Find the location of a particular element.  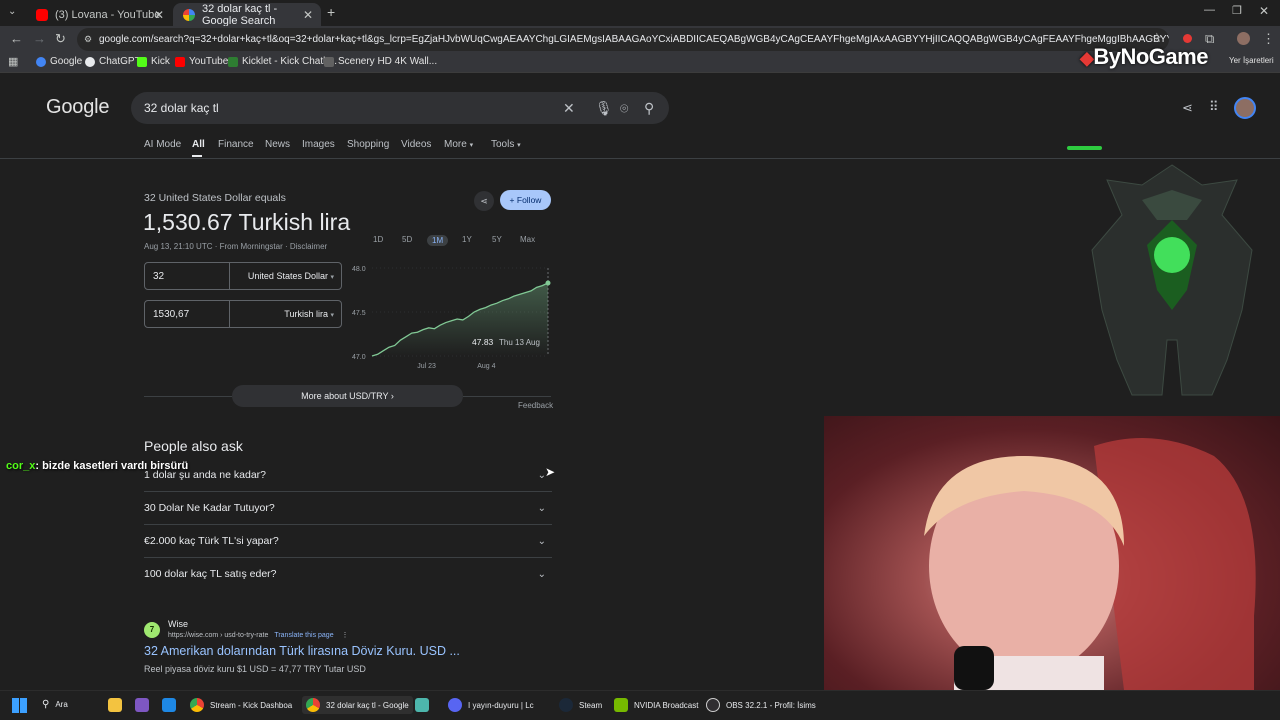

range-1m: 1M is located at coordinates (438, 240).